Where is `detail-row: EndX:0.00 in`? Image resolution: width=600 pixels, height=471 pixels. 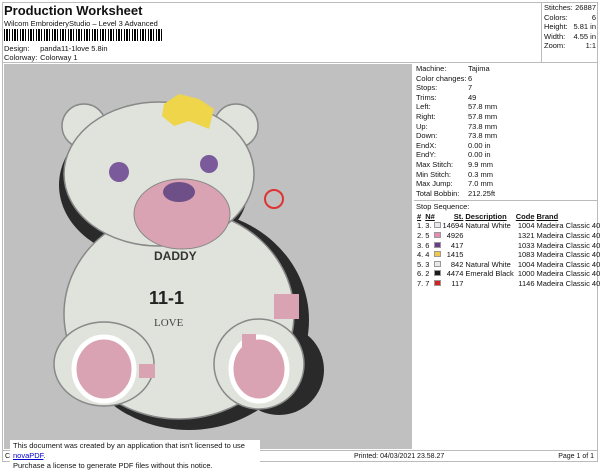 detail-row: EndX:0.00 in is located at coordinates (506, 146).